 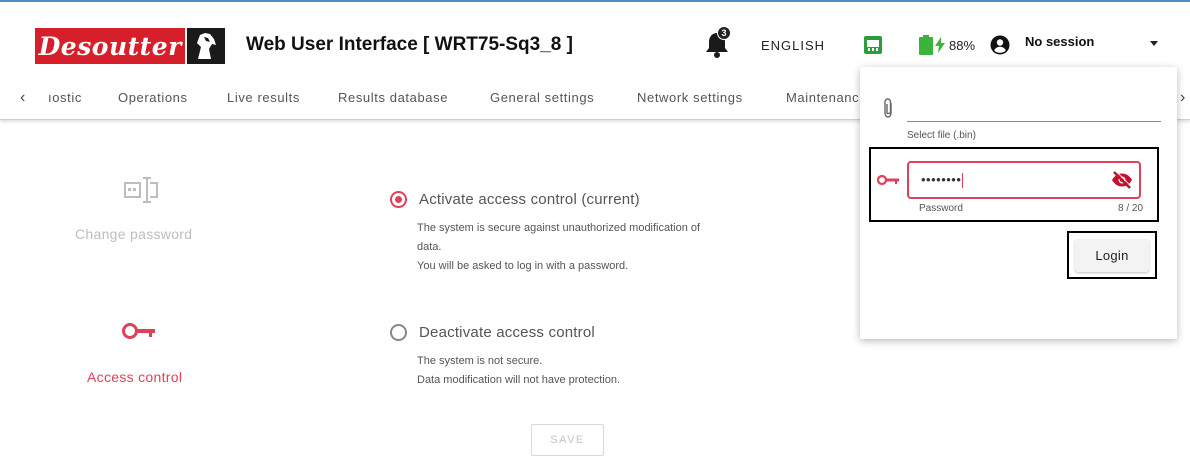 I want to click on session-status: No session, so click(x=1059, y=41).